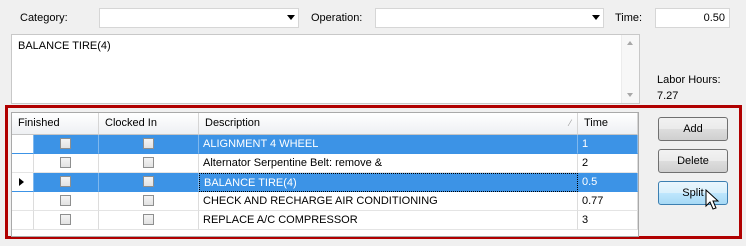 This screenshot has height=246, width=746. Describe the element at coordinates (608, 201) in the screenshot. I see `time-cell: 0.77` at that location.